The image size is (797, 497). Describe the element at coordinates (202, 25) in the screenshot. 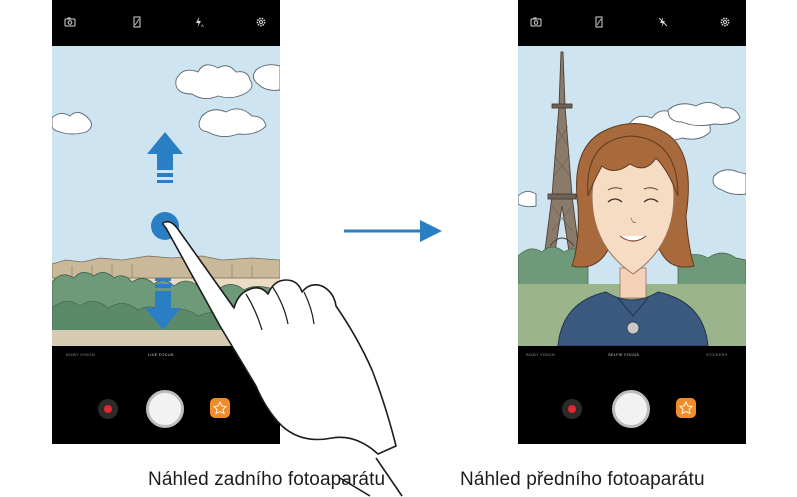

I see `svg-text: A` at that location.